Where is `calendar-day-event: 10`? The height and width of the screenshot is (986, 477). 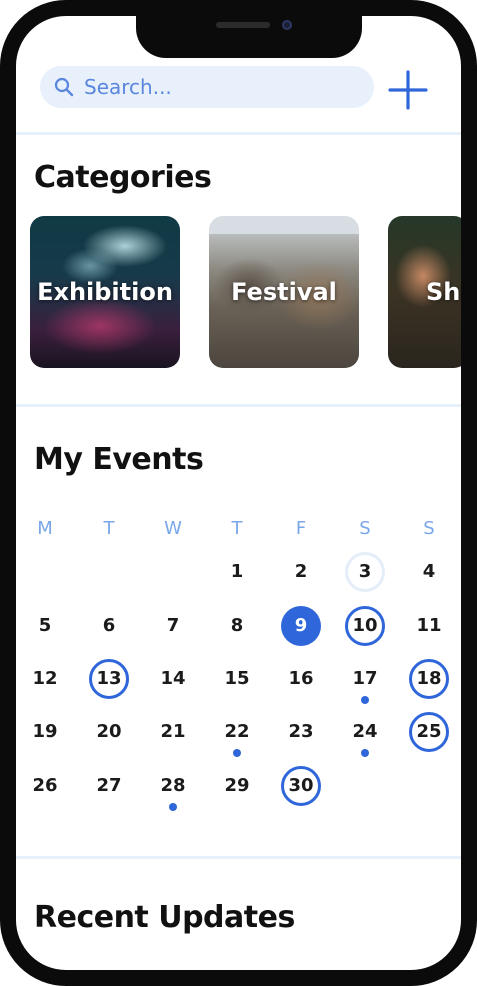 calendar-day-event: 10 is located at coordinates (365, 626).